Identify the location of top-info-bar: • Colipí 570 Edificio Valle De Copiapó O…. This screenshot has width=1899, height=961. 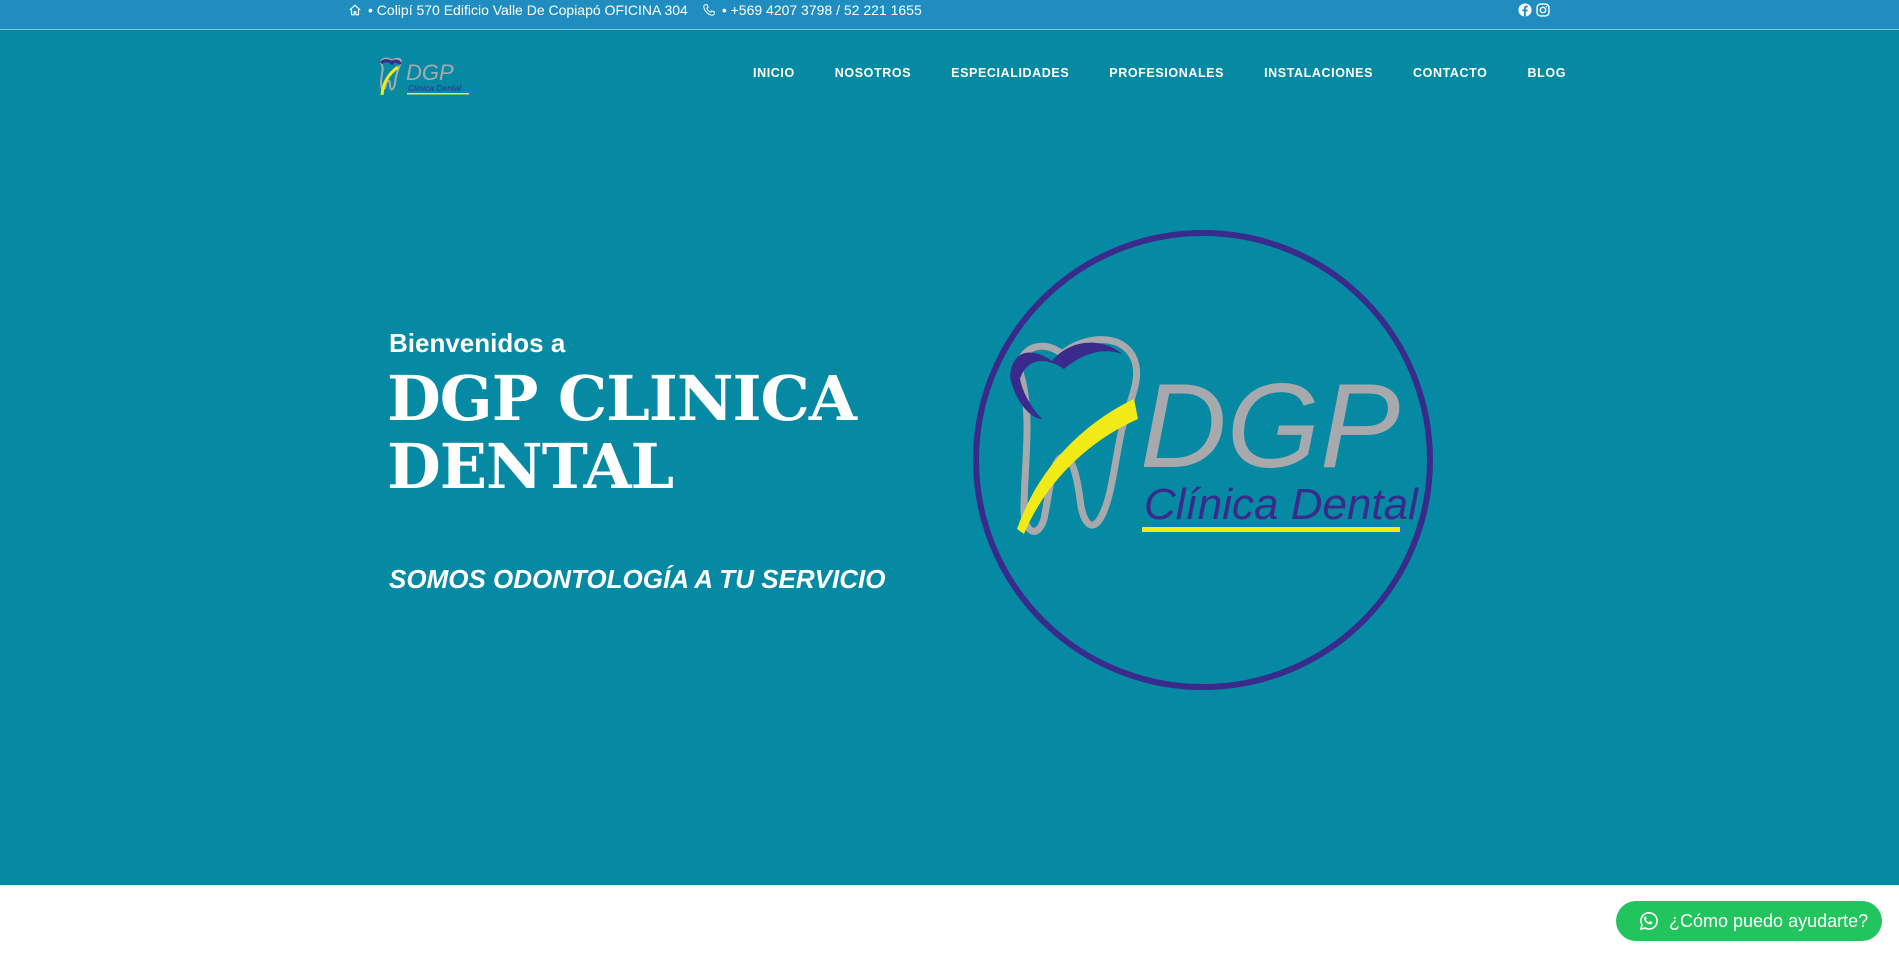
(949, 15).